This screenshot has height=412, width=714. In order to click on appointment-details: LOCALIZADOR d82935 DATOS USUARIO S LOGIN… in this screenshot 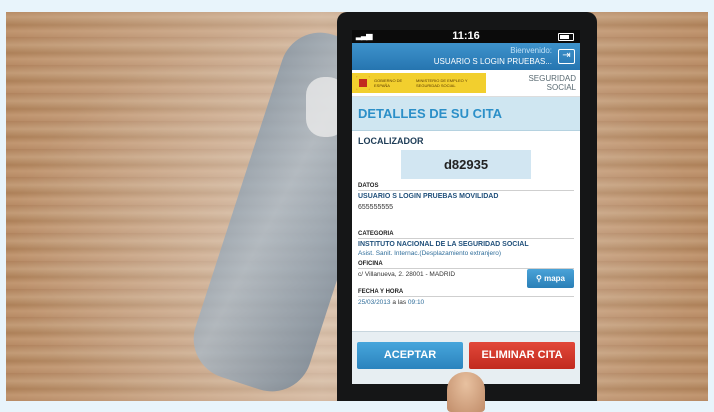, I will do `click(466, 221)`.